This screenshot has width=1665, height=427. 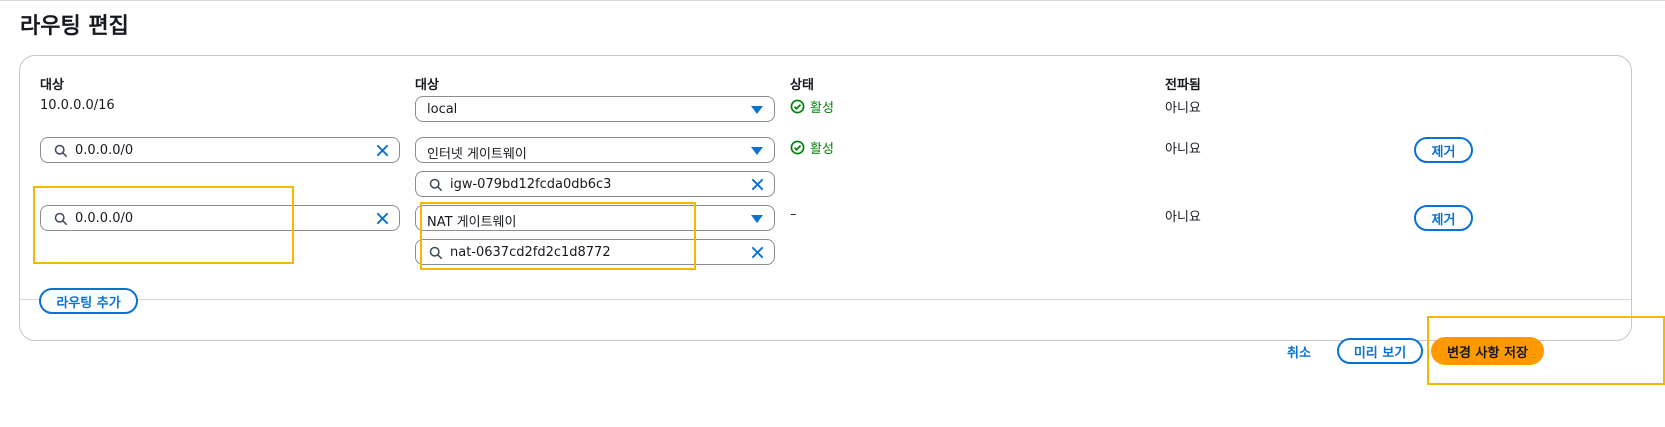 I want to click on target-type-value: 인터넷 게이트웨이, so click(x=477, y=154).